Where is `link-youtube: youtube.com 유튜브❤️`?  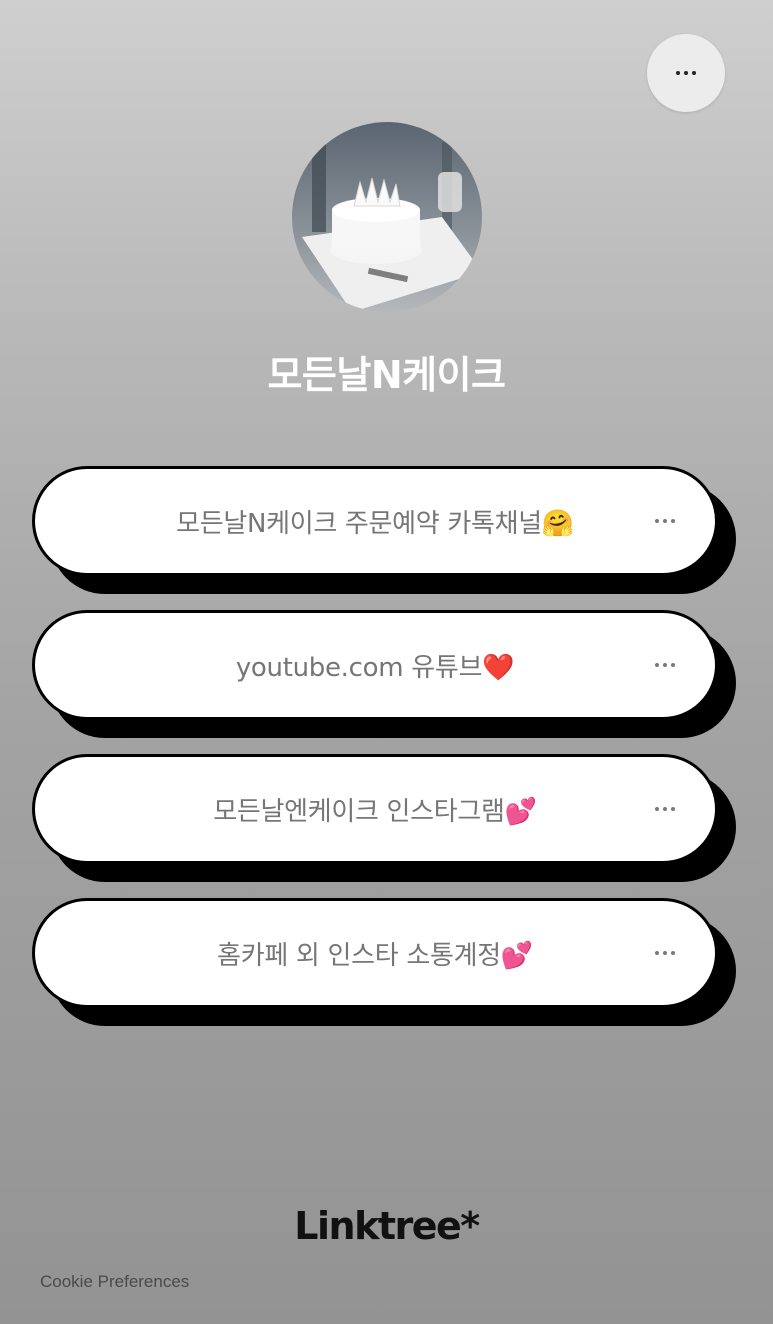
link-youtube: youtube.com 유튜브❤️ is located at coordinates (384, 674).